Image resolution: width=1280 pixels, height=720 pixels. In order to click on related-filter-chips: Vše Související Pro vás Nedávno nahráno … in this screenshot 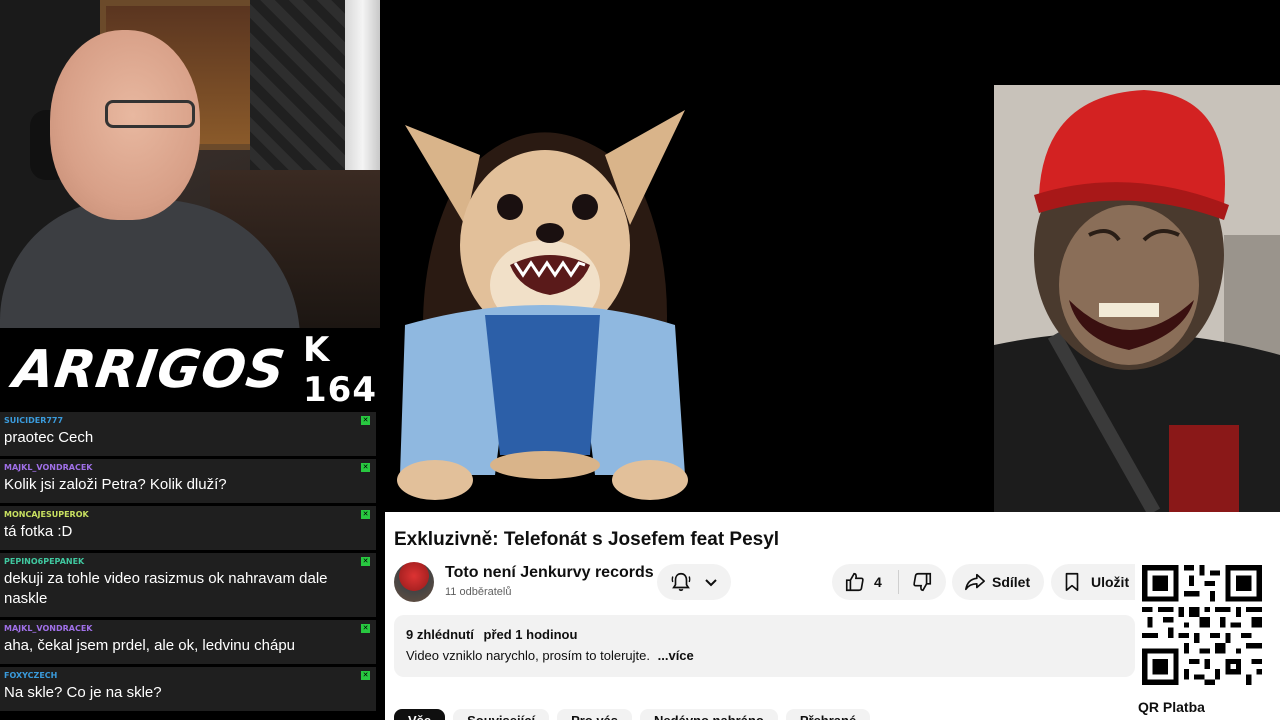, I will do `click(632, 714)`.